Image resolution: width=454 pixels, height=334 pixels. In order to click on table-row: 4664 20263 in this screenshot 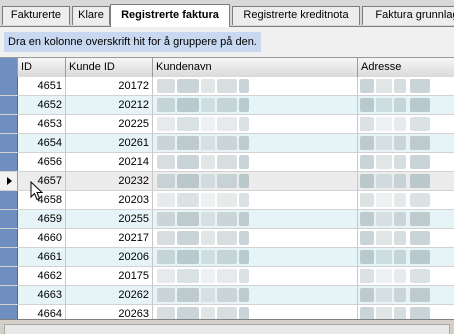, I will do `click(227, 312)`.